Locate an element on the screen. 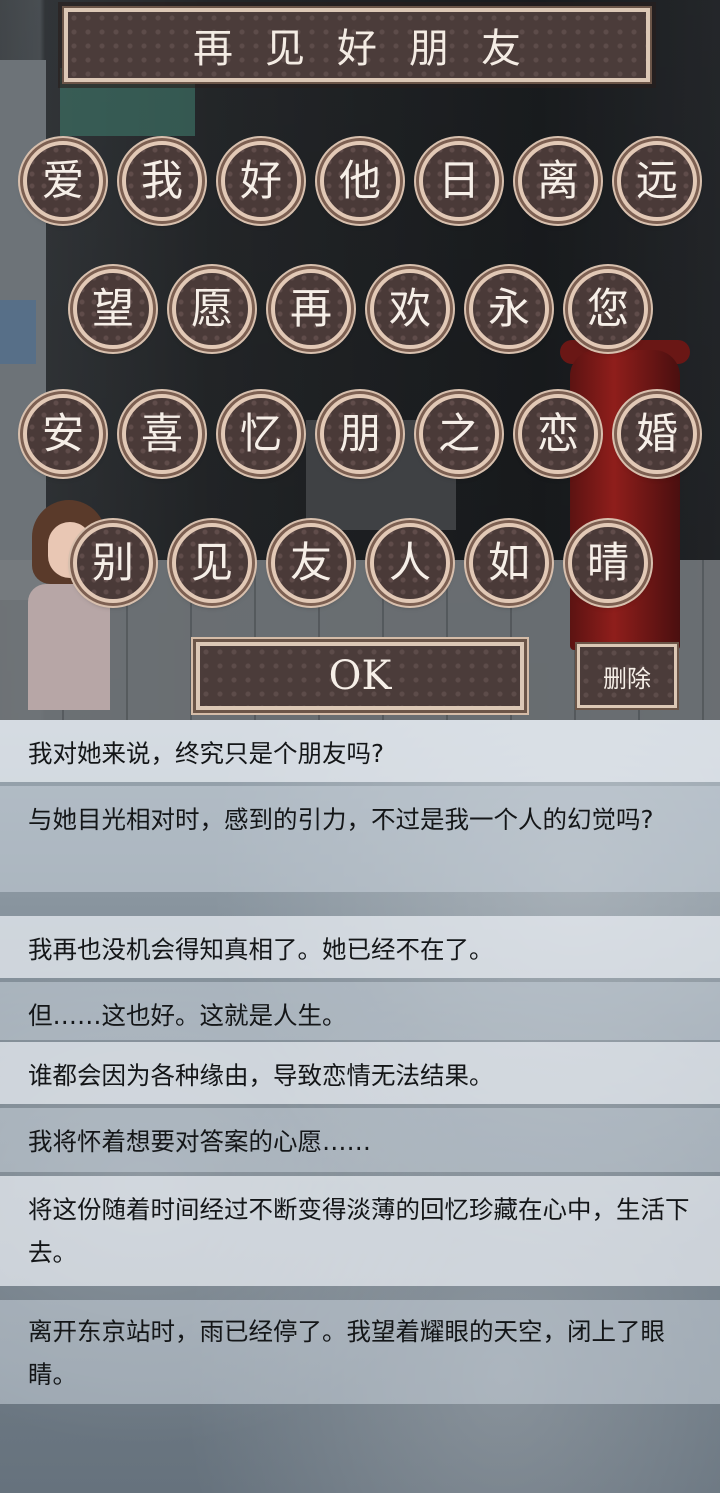 The image size is (720, 1493). char-button: 人 is located at coordinates (410, 563).